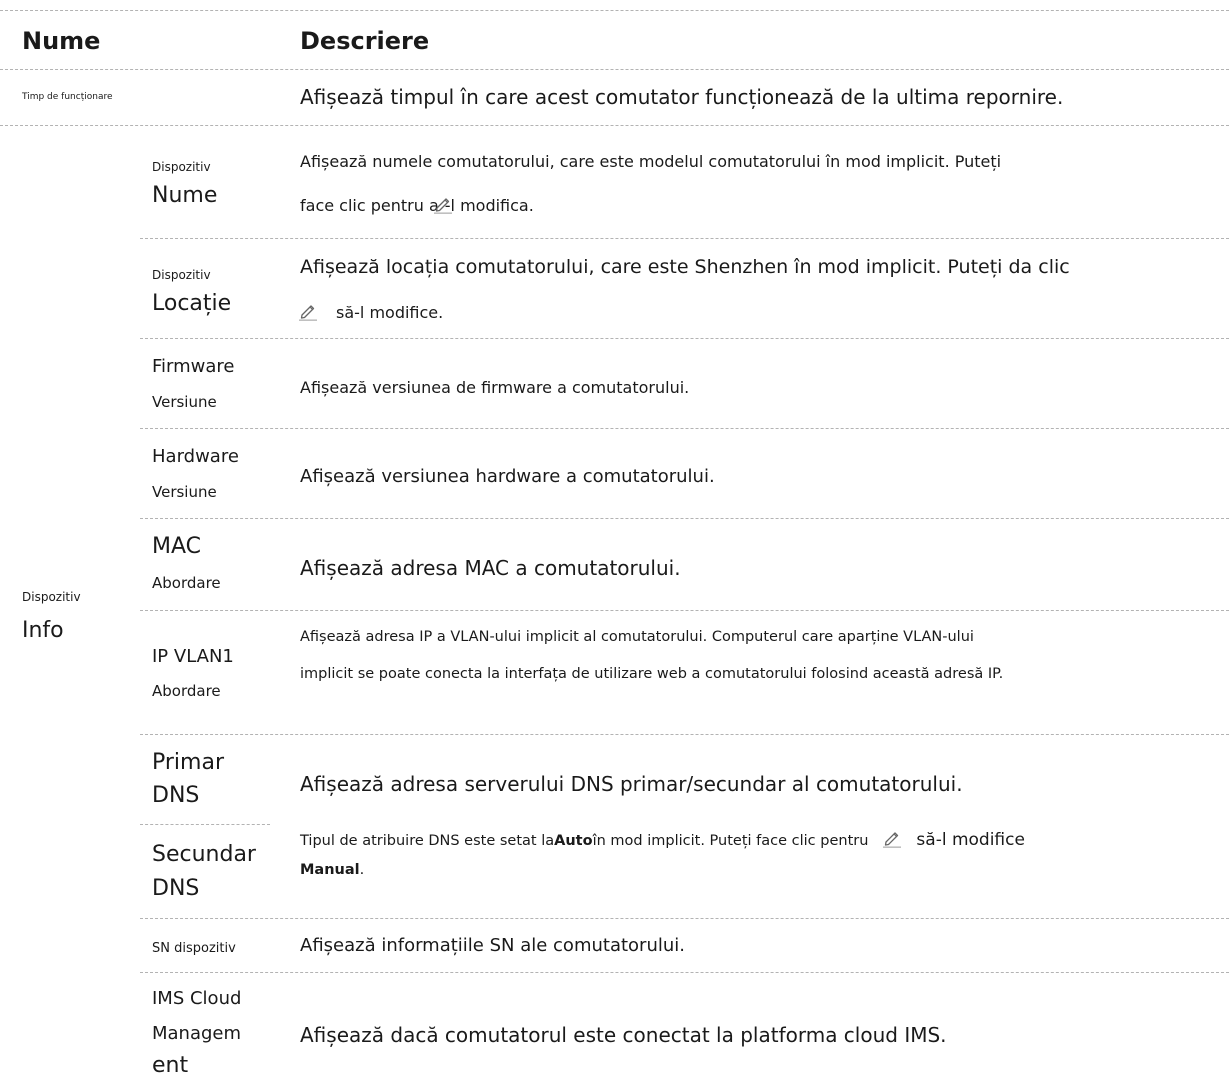 Image resolution: width=1229 pixels, height=1090 pixels. I want to click on header-description: Descriere, so click(365, 41).